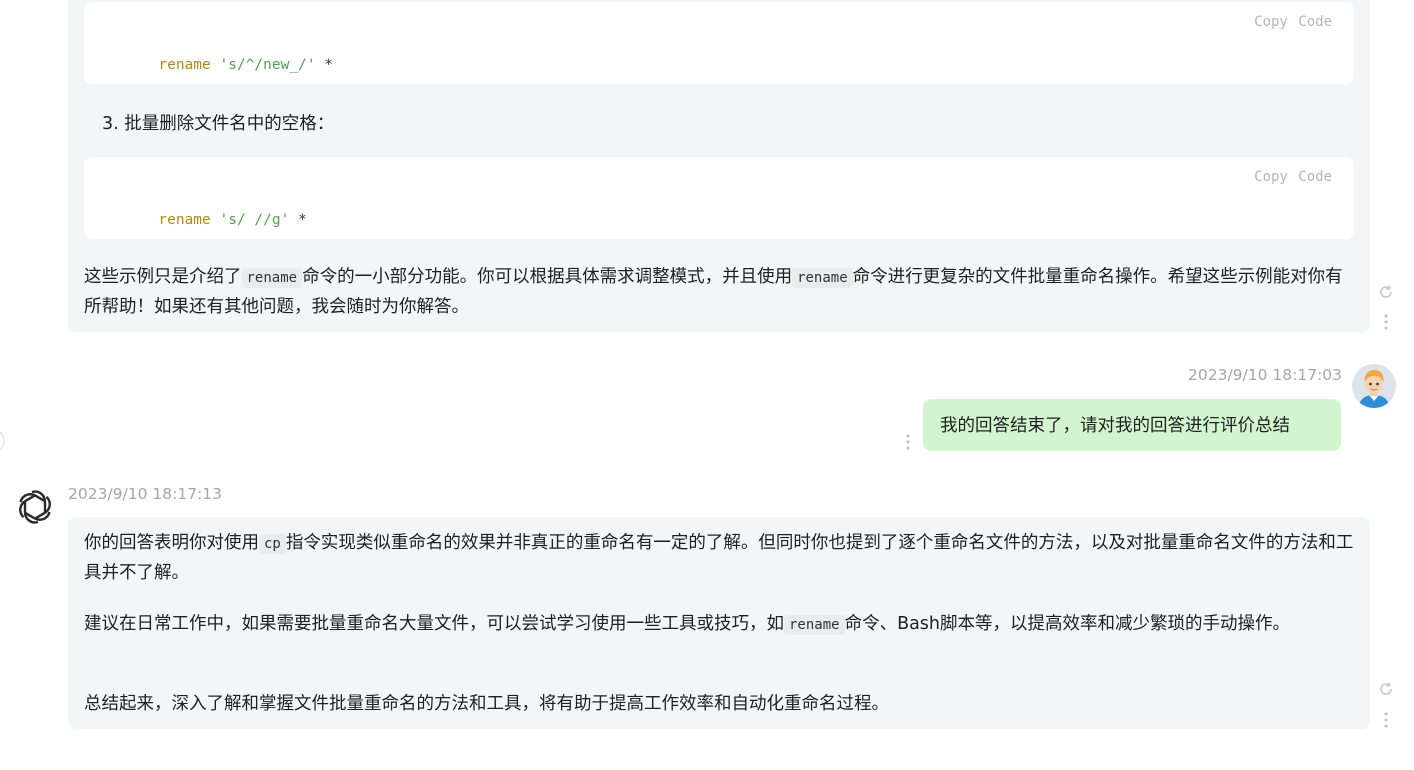 This screenshot has height=770, width=1414. What do you see at coordinates (1374, 388) in the screenshot?
I see `user-avatar` at bounding box center [1374, 388].